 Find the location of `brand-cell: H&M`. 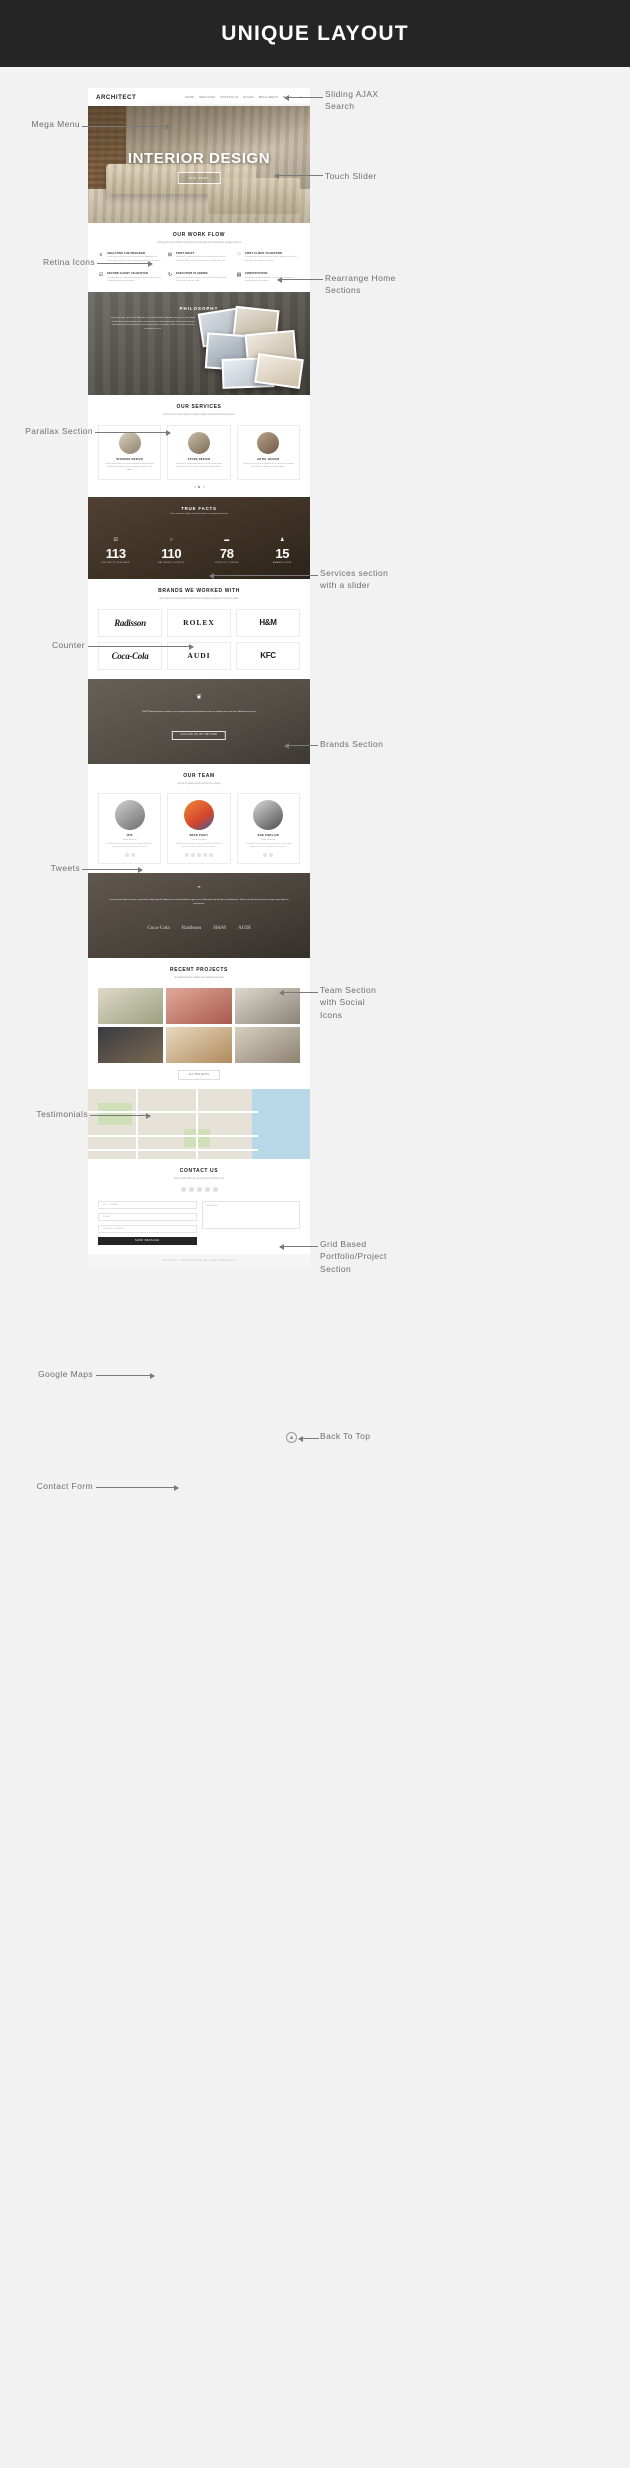

brand-cell: H&M is located at coordinates (268, 622).